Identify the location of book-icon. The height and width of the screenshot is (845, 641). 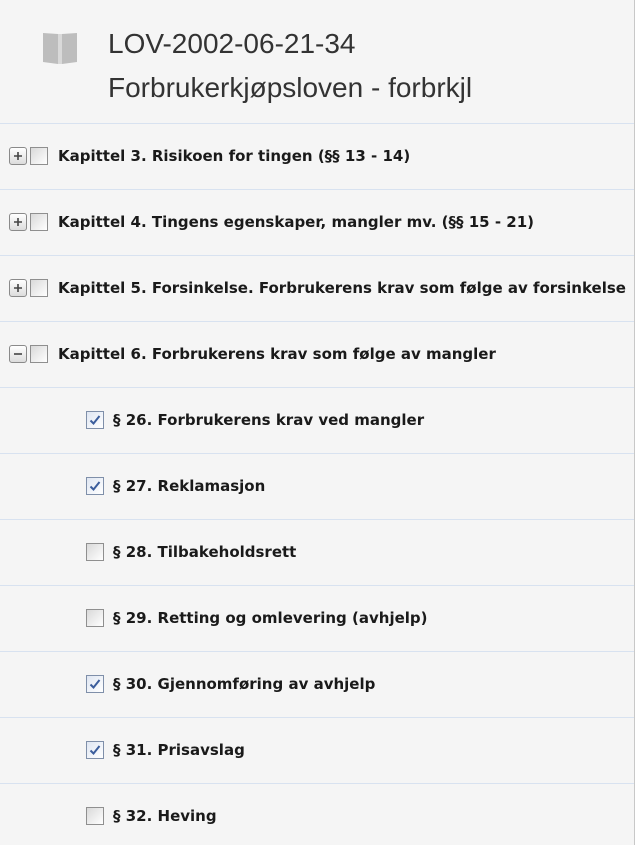
(60, 48).